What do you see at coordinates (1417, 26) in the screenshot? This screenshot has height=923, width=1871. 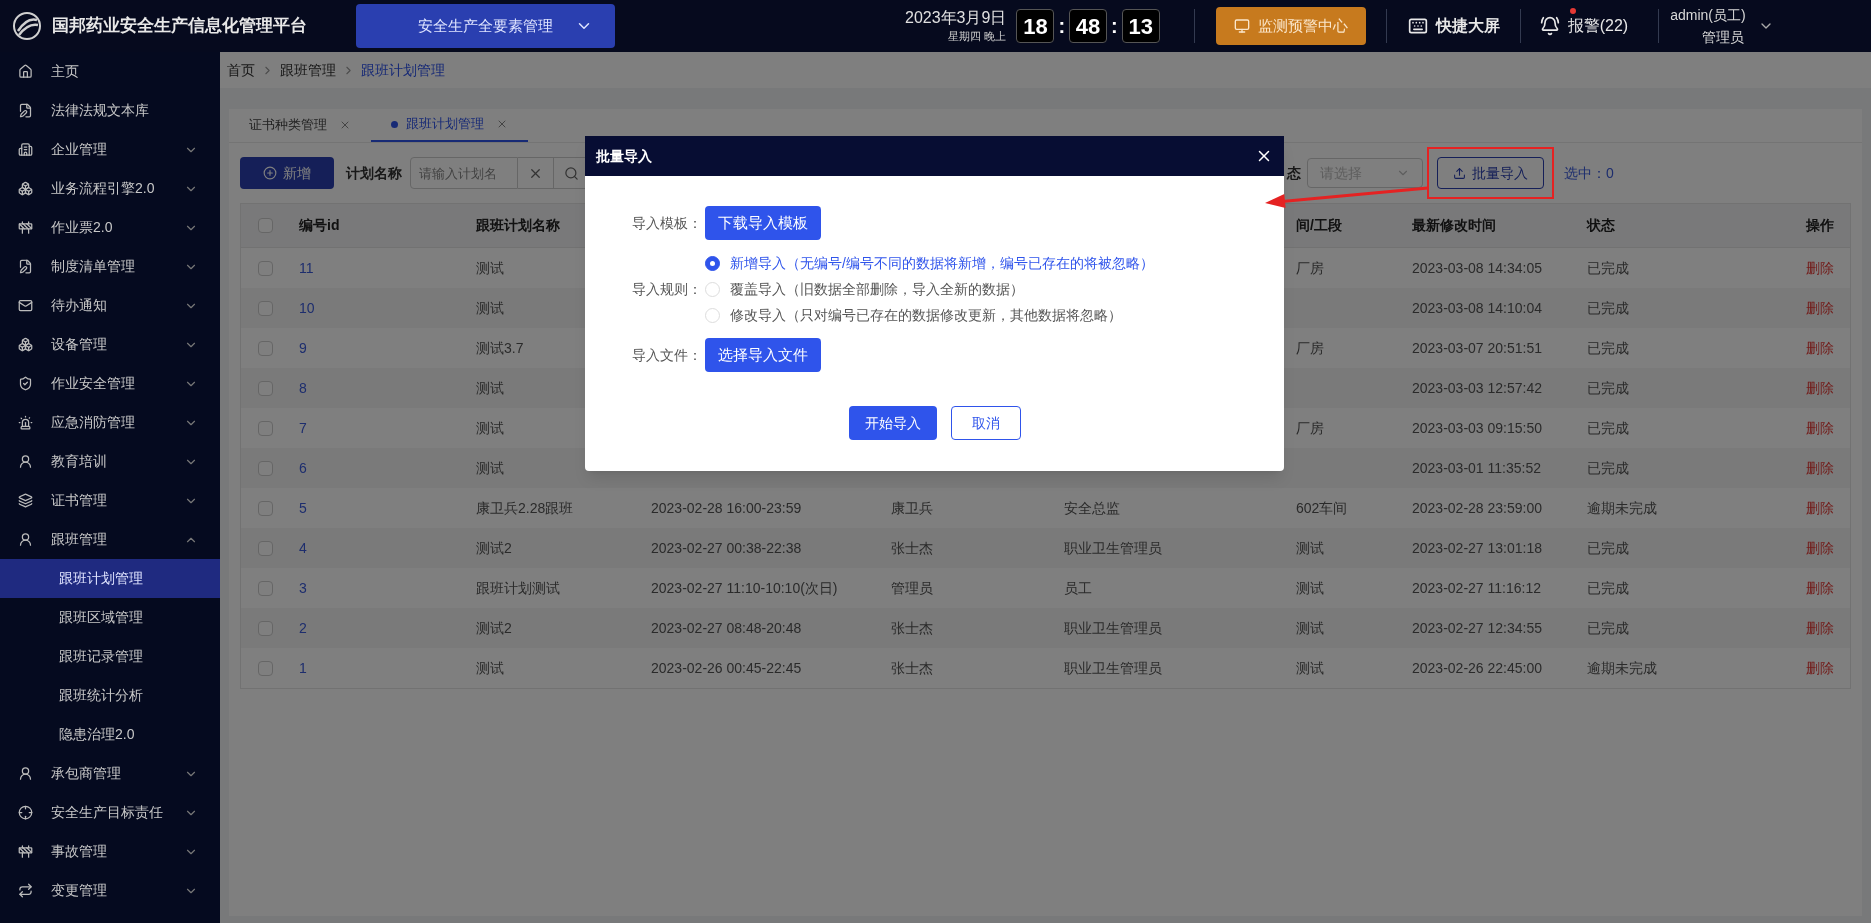 I see `keyboard-icon` at bounding box center [1417, 26].